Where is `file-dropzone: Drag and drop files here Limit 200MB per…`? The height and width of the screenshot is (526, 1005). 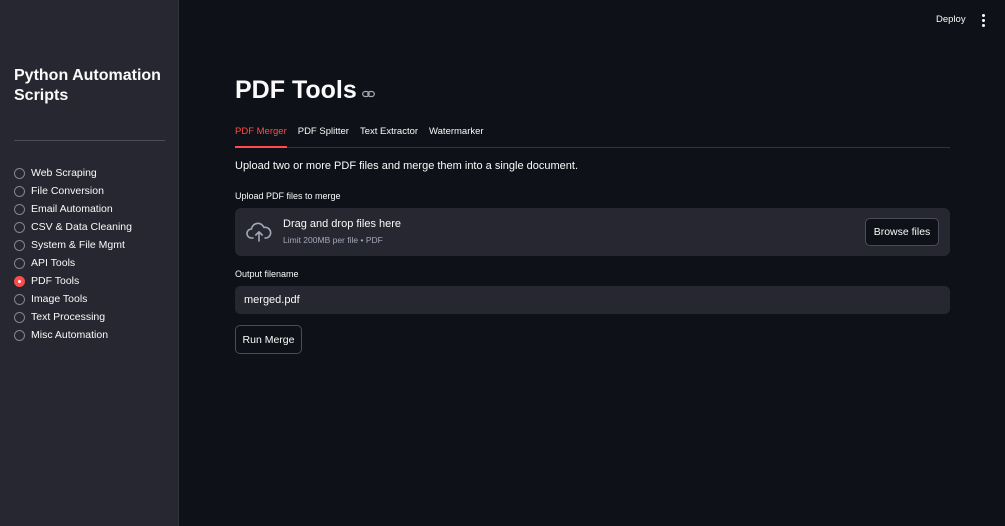
file-dropzone: Drag and drop files here Limit 200MB per… is located at coordinates (592, 232).